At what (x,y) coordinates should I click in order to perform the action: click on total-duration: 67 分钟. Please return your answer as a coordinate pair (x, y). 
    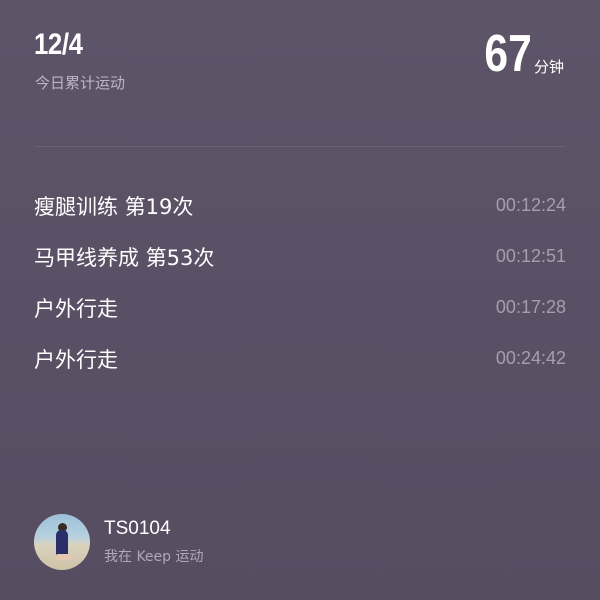
    Looking at the image, I should click on (519, 54).